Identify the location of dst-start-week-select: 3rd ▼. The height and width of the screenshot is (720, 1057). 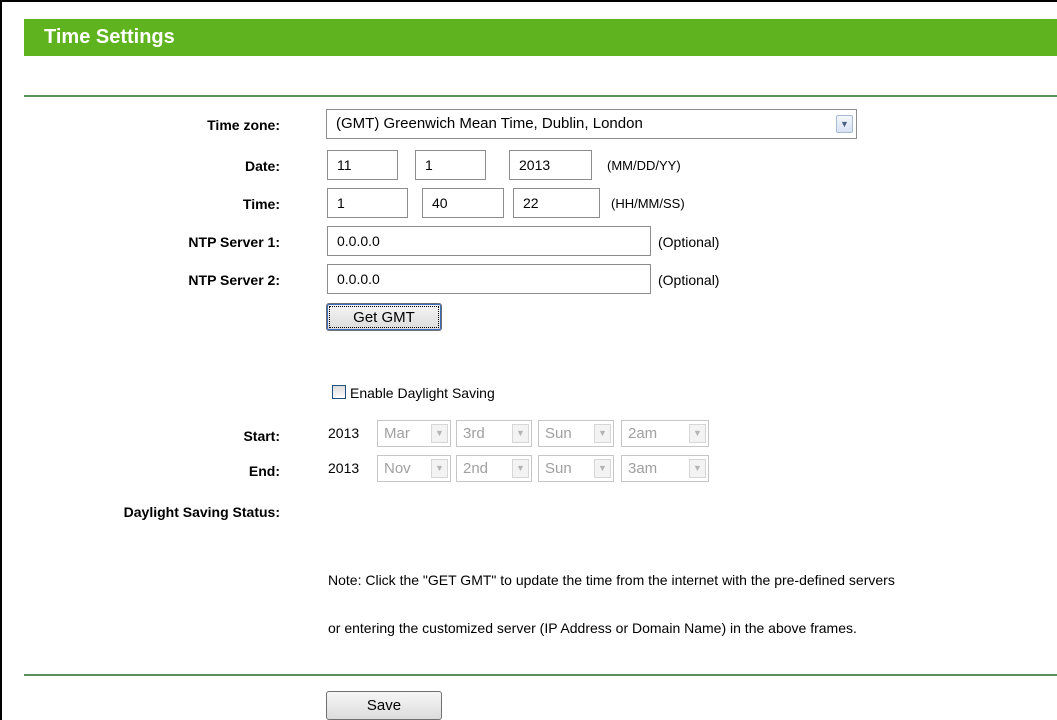
(494, 433).